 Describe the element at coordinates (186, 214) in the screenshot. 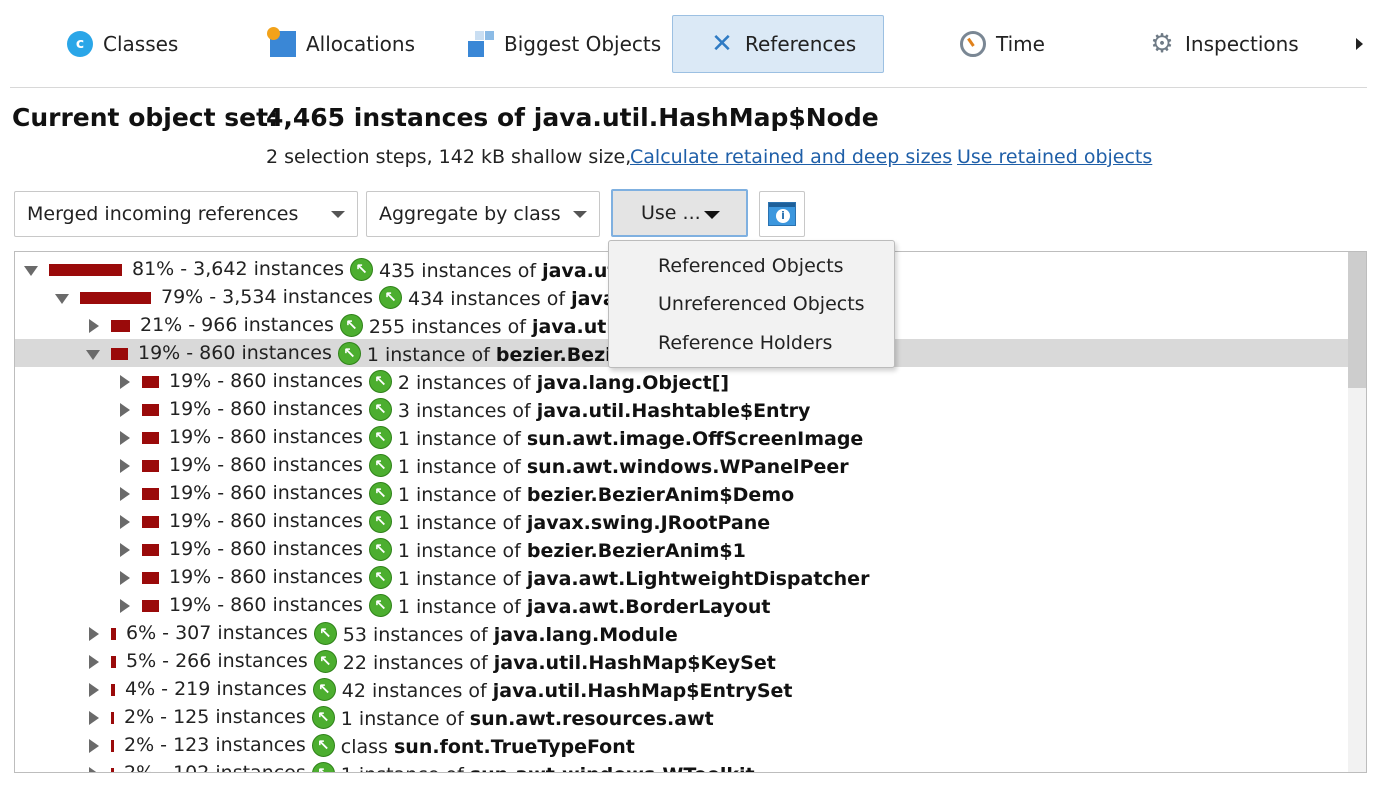

I see `reference-view-select: Merged incoming references` at that location.